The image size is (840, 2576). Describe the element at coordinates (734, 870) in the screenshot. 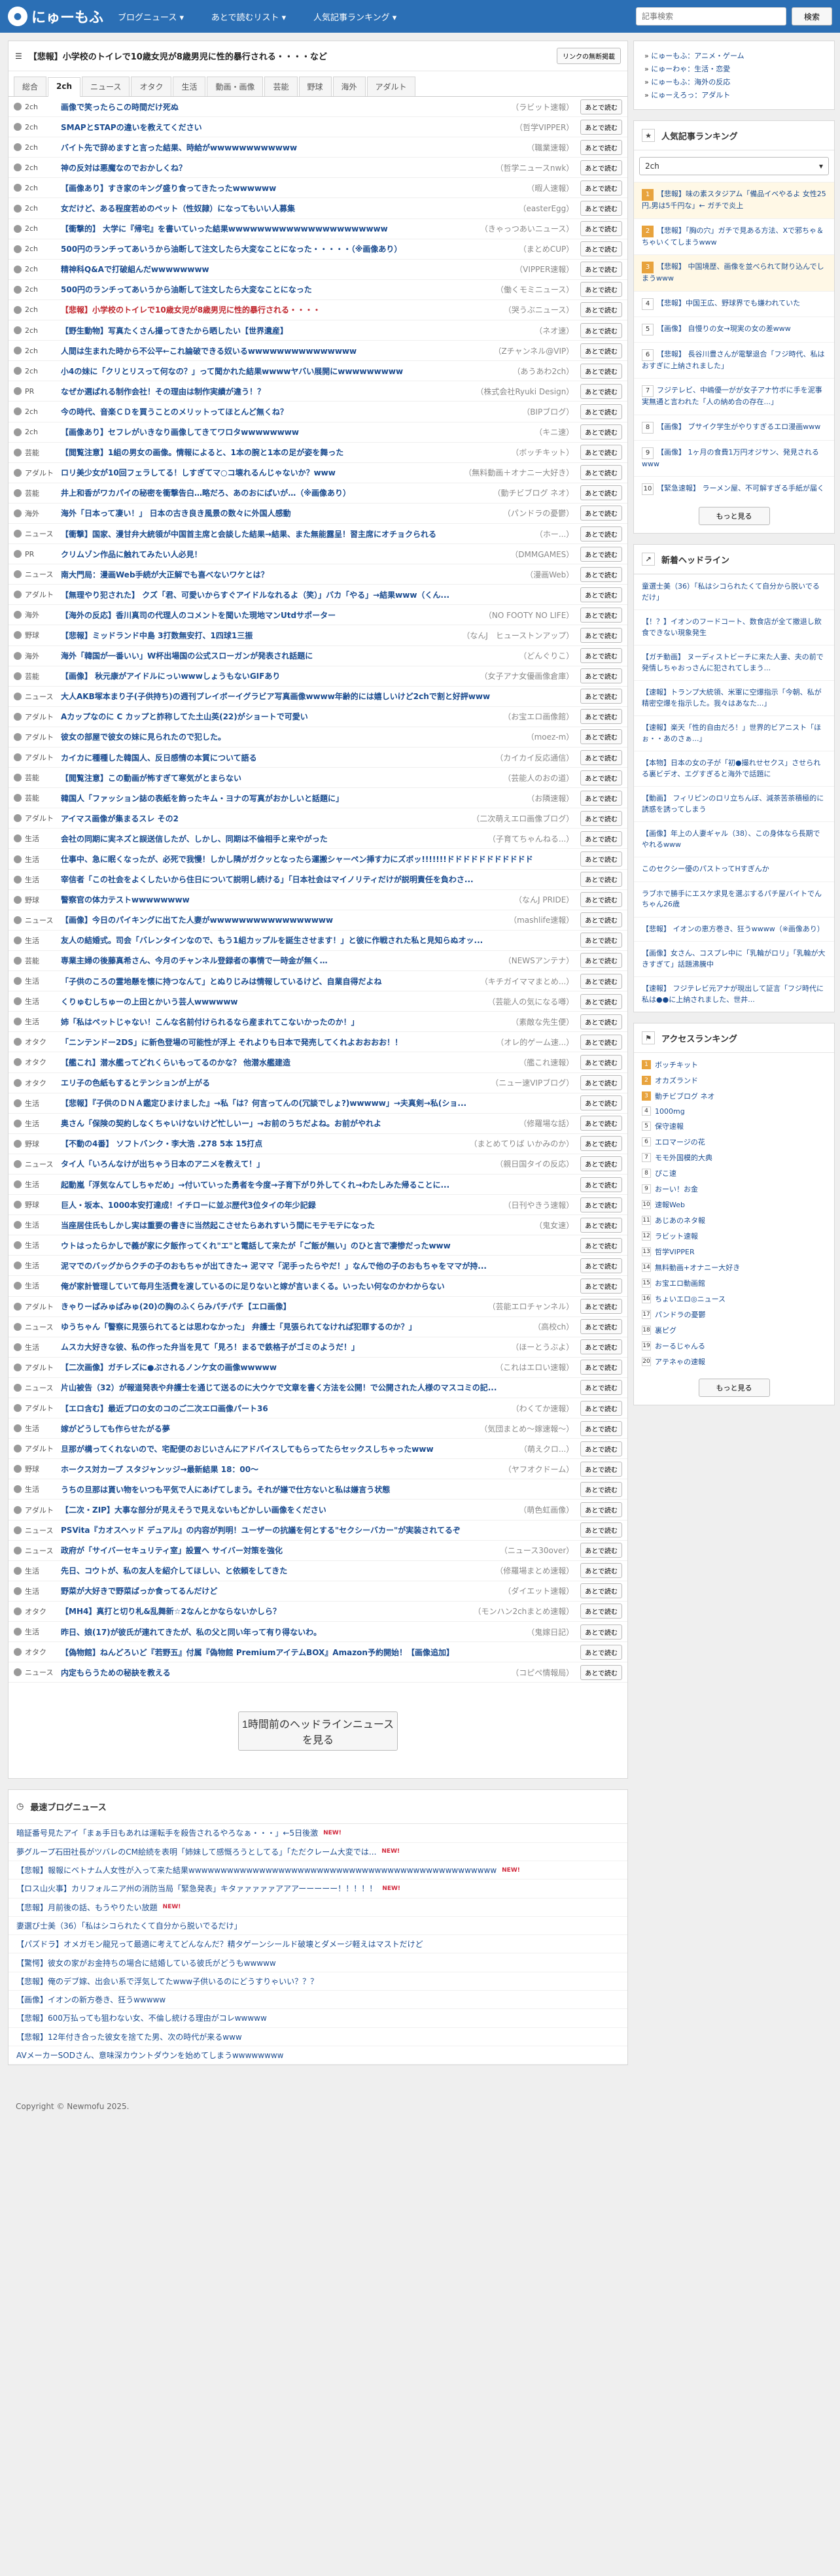

I see `new-headline-item: このセクシー優のパストってHすぎんか` at that location.